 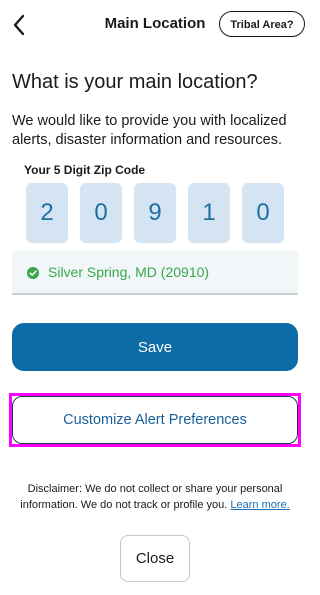 I want to click on location-result: Silver Spring, MD (20910), so click(x=155, y=273).